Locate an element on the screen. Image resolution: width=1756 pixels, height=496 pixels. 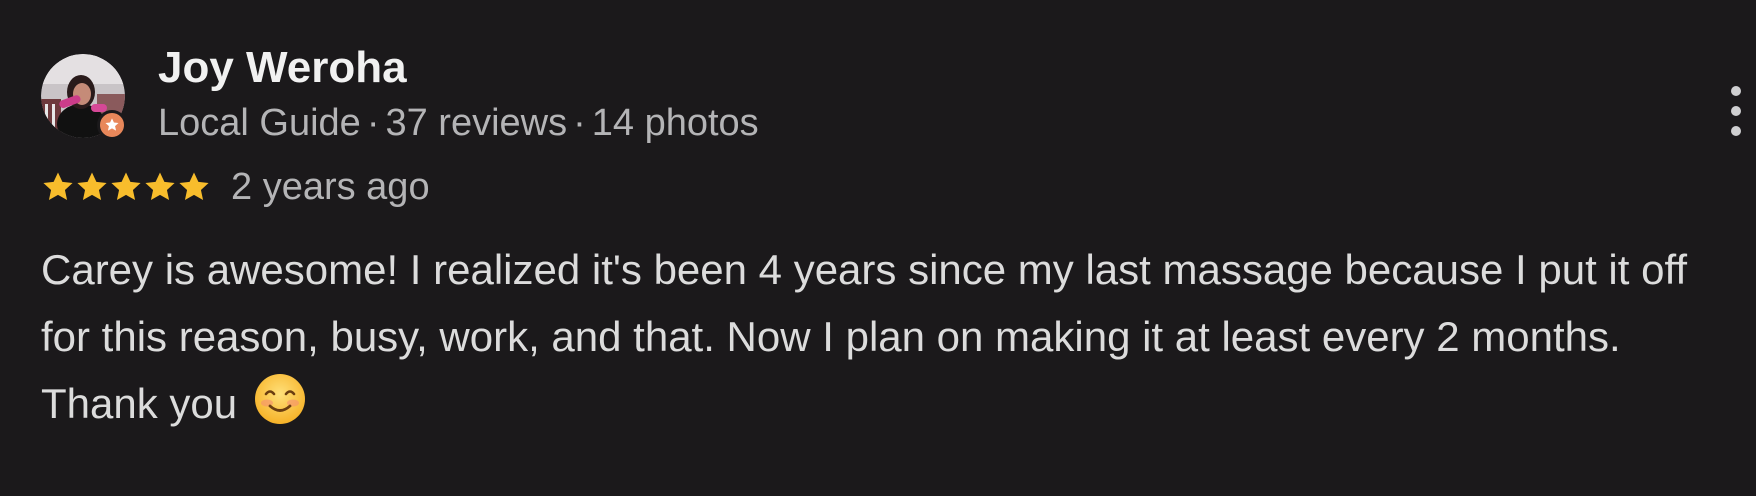
review-time: 2 years ago is located at coordinates (330, 187).